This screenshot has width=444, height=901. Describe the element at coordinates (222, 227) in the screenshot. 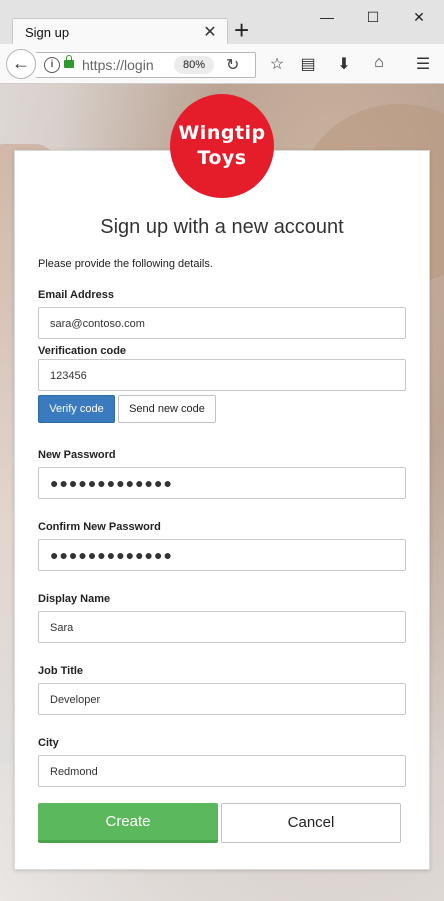

I see `page-title: Sign up with a new account` at that location.